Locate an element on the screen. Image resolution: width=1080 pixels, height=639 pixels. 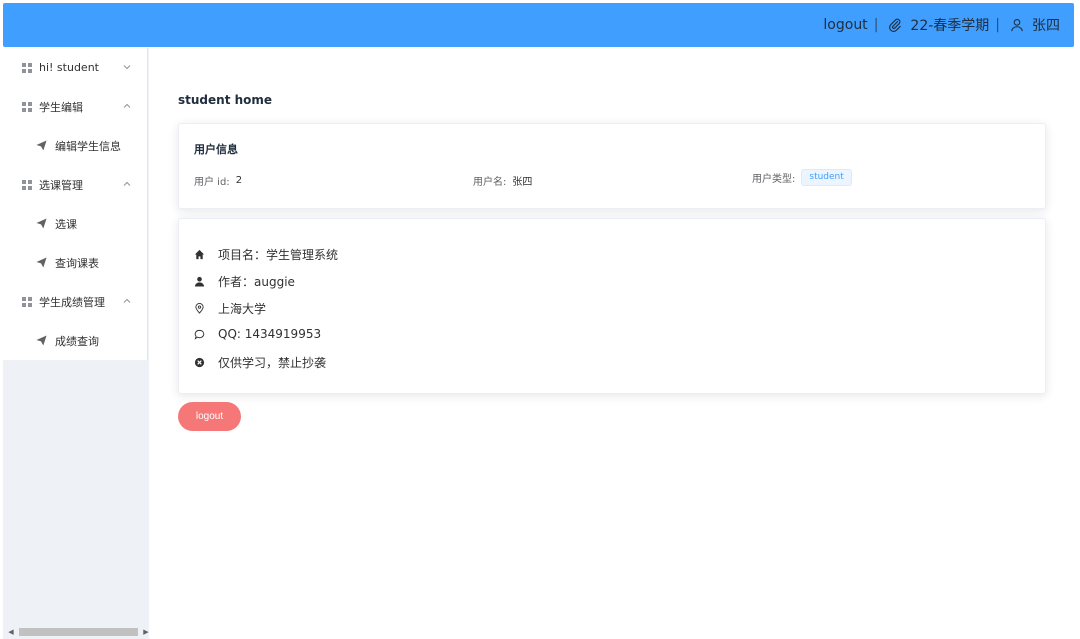
notice-text: 仅供学习，禁止抄袭 is located at coordinates (272, 363).